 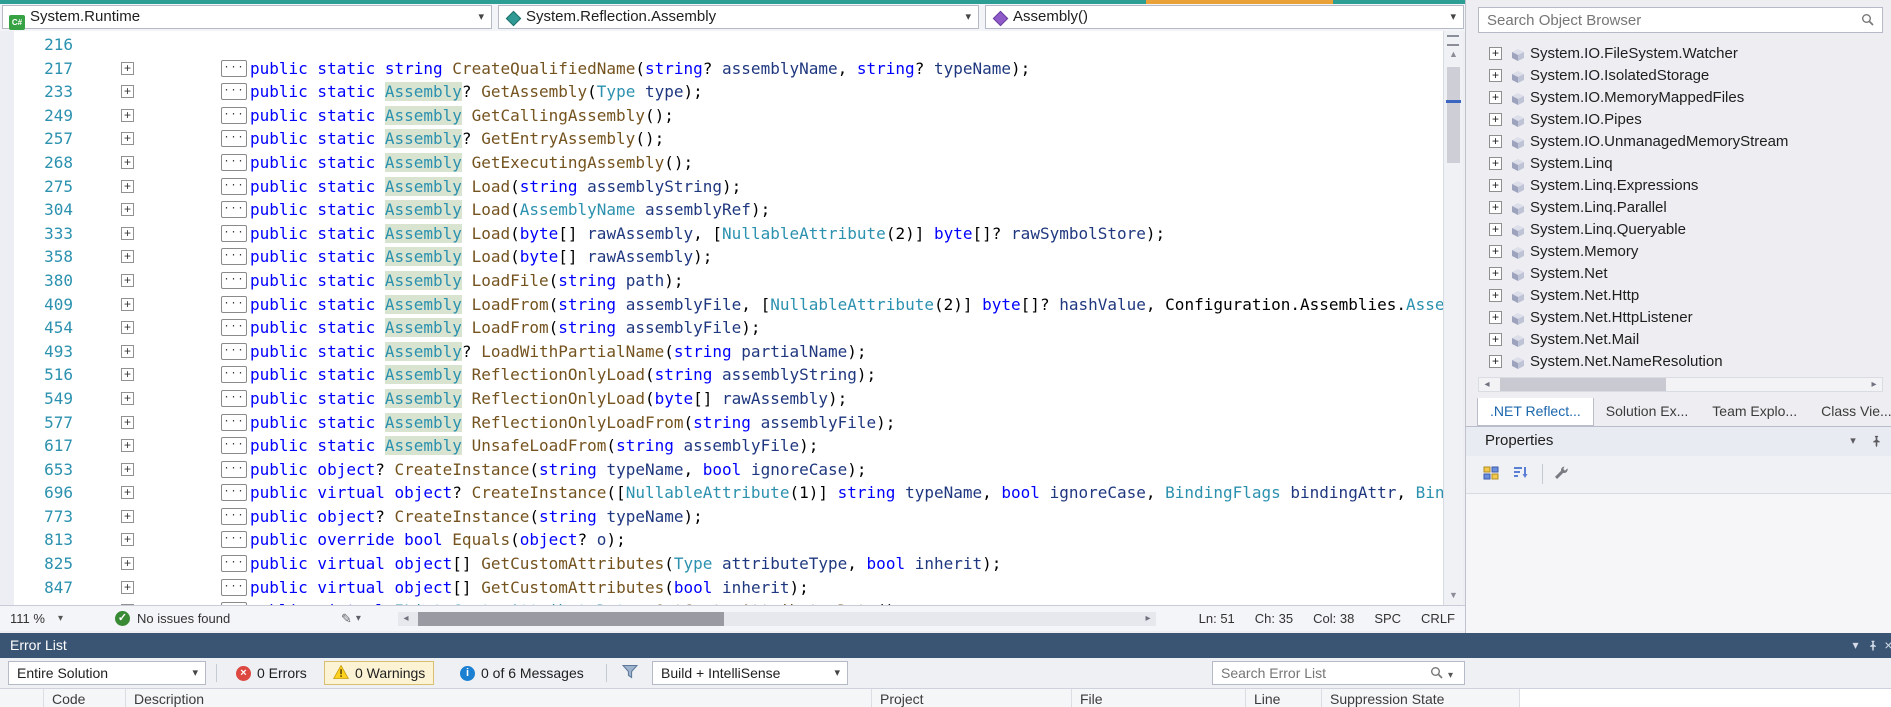 What do you see at coordinates (172, 618) in the screenshot?
I see `document-health-indicator: ✓ No issues found` at bounding box center [172, 618].